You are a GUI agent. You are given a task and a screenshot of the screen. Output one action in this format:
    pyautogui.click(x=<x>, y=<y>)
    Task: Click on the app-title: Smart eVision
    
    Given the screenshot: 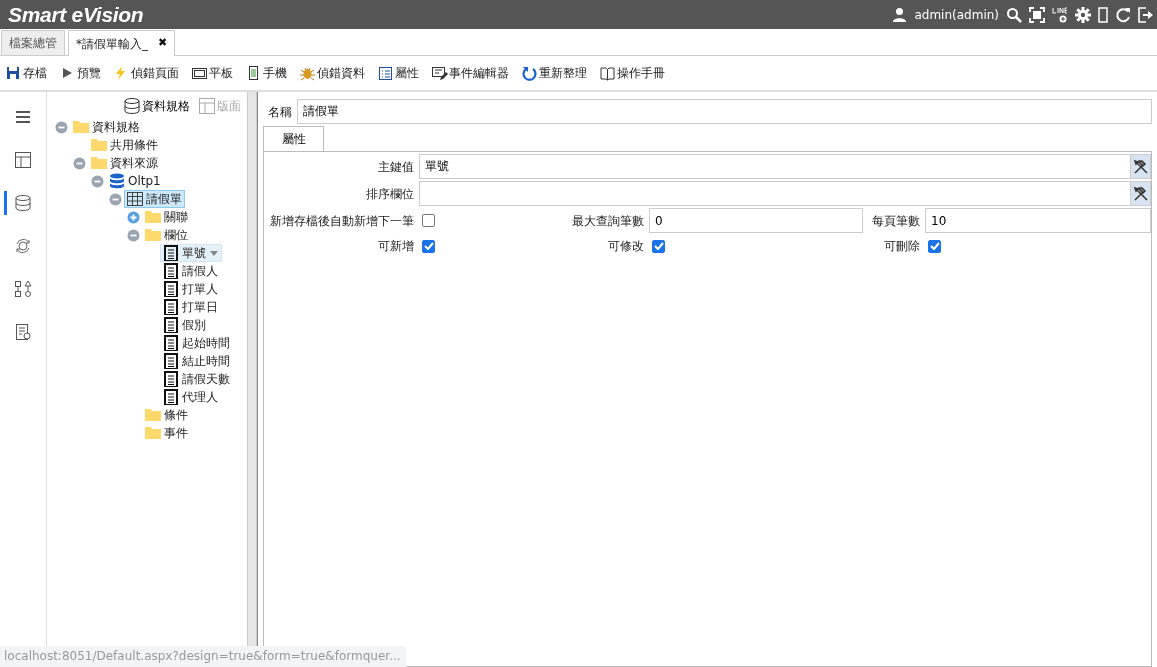 What is the action you would take?
    pyautogui.click(x=76, y=14)
    